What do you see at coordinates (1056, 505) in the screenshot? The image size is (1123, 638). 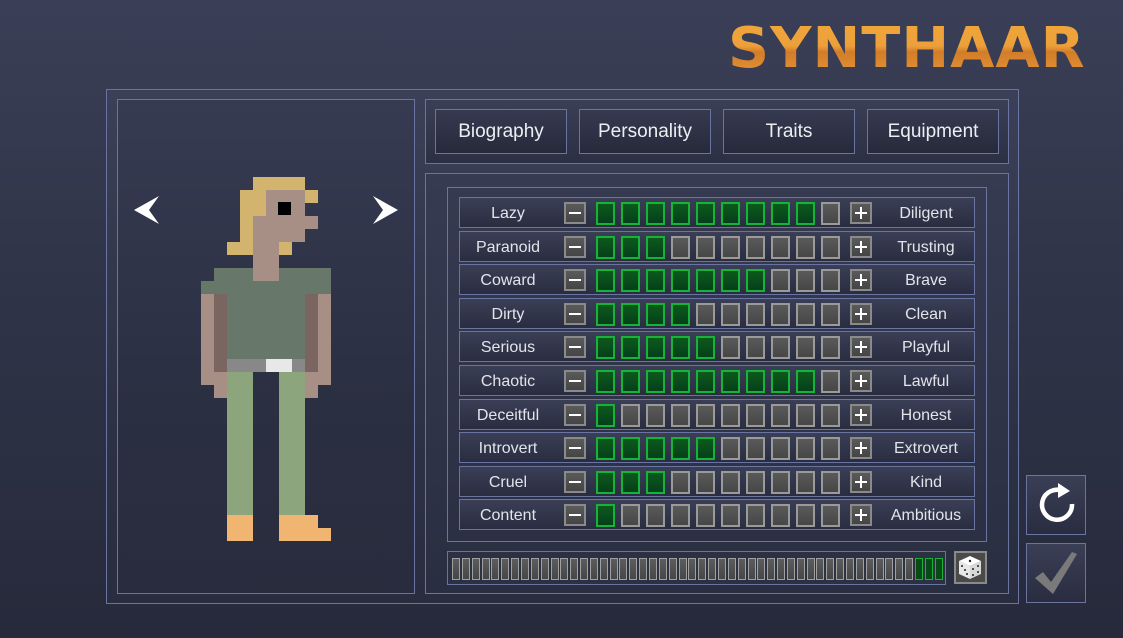 I see `reset-button` at bounding box center [1056, 505].